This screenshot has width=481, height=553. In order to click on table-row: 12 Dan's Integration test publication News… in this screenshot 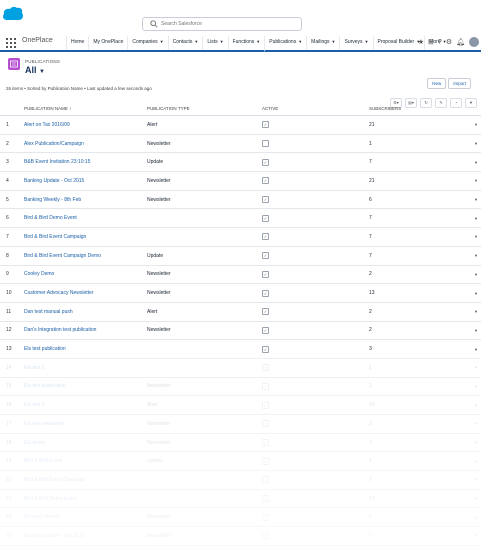, I will do `click(240, 331)`.